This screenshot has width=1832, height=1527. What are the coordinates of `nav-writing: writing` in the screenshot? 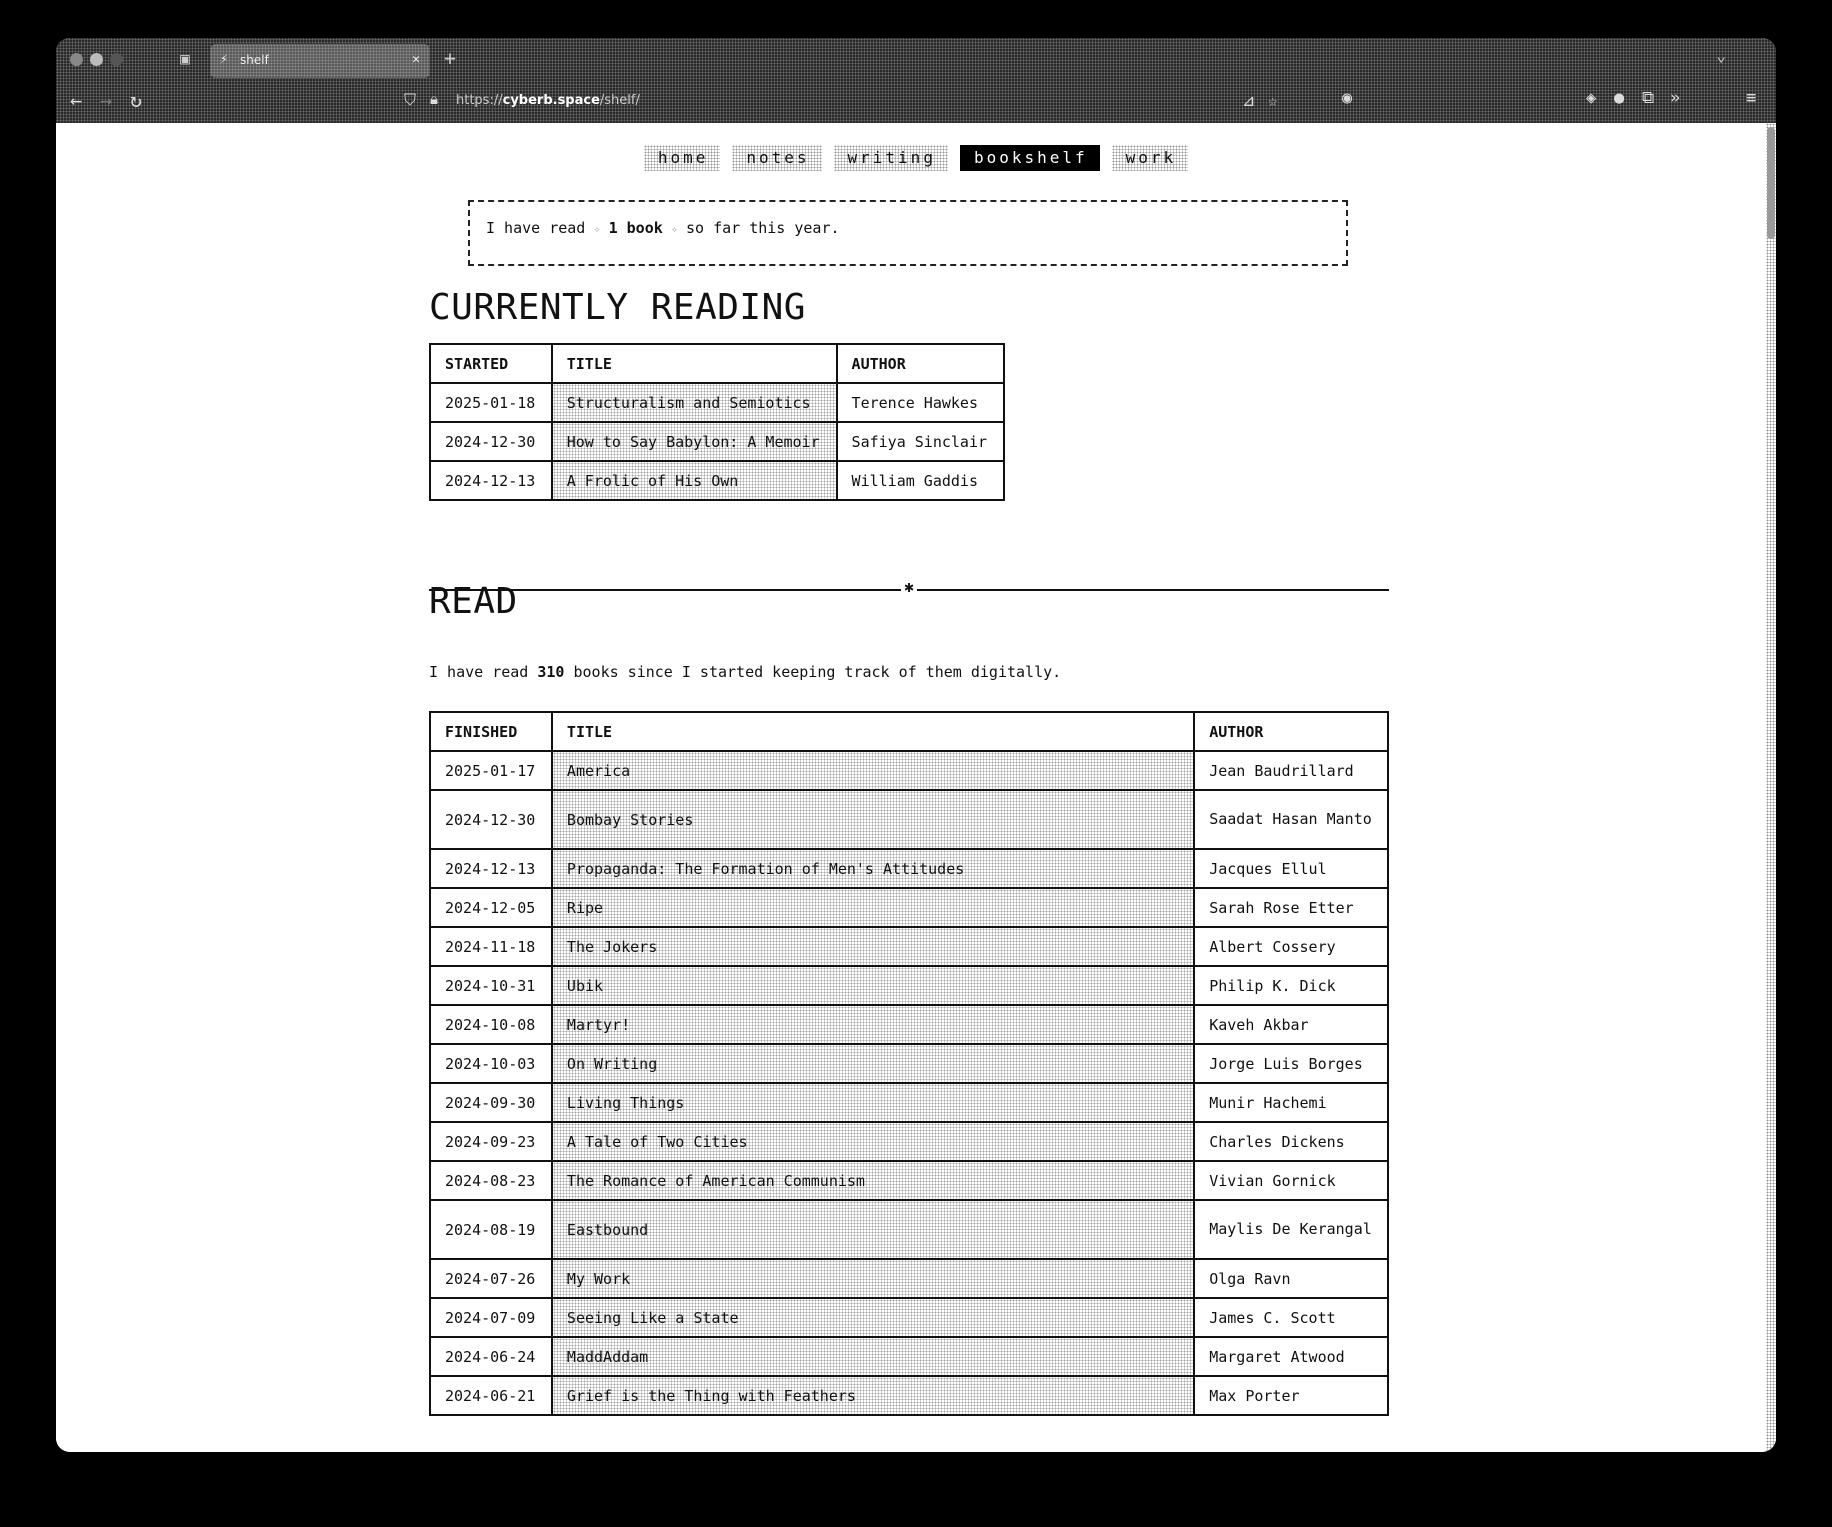 It's located at (890, 158).